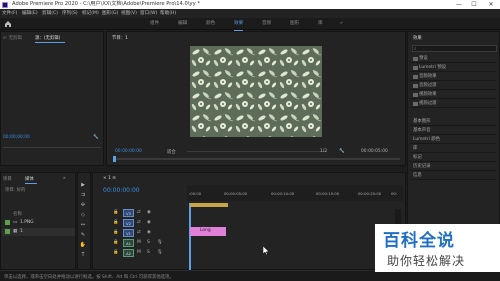 The image size is (500, 281). Describe the element at coordinates (394, 193) in the screenshot. I see `ruler-tick-label: 00:` at that location.